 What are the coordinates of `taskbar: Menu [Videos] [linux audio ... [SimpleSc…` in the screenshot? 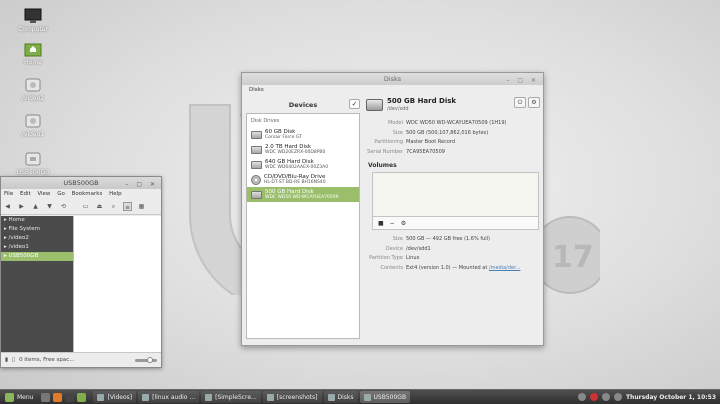 It's located at (360, 396).